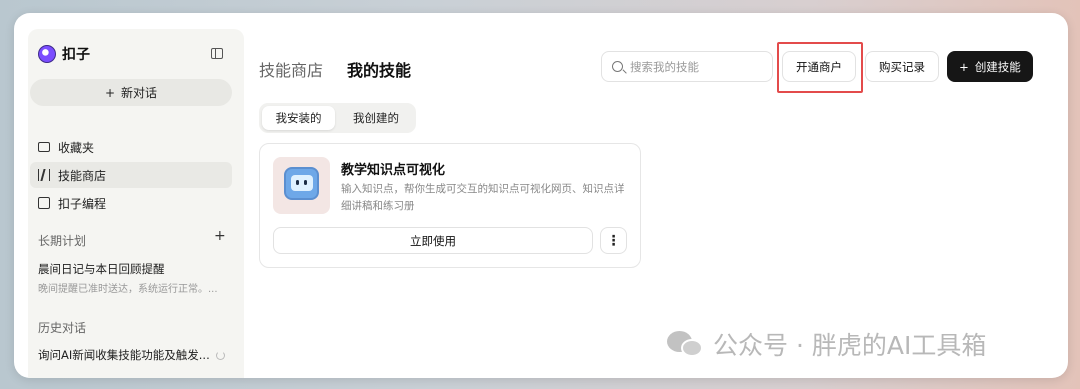 The width and height of the screenshot is (1080, 389). What do you see at coordinates (379, 69) in the screenshot?
I see `tab-my-skills: 我的技能` at bounding box center [379, 69].